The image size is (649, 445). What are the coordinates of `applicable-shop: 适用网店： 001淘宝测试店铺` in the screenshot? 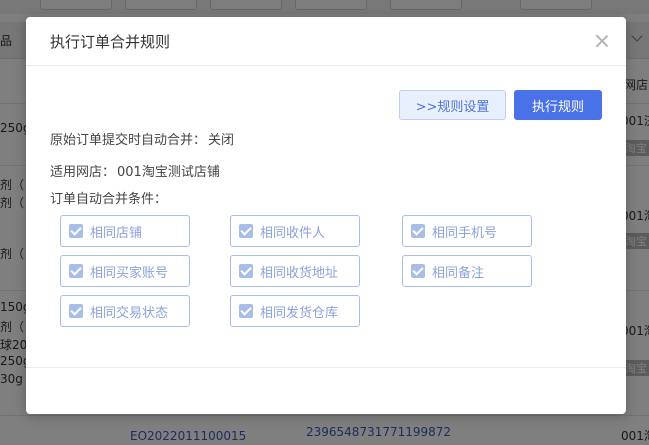 It's located at (135, 170).